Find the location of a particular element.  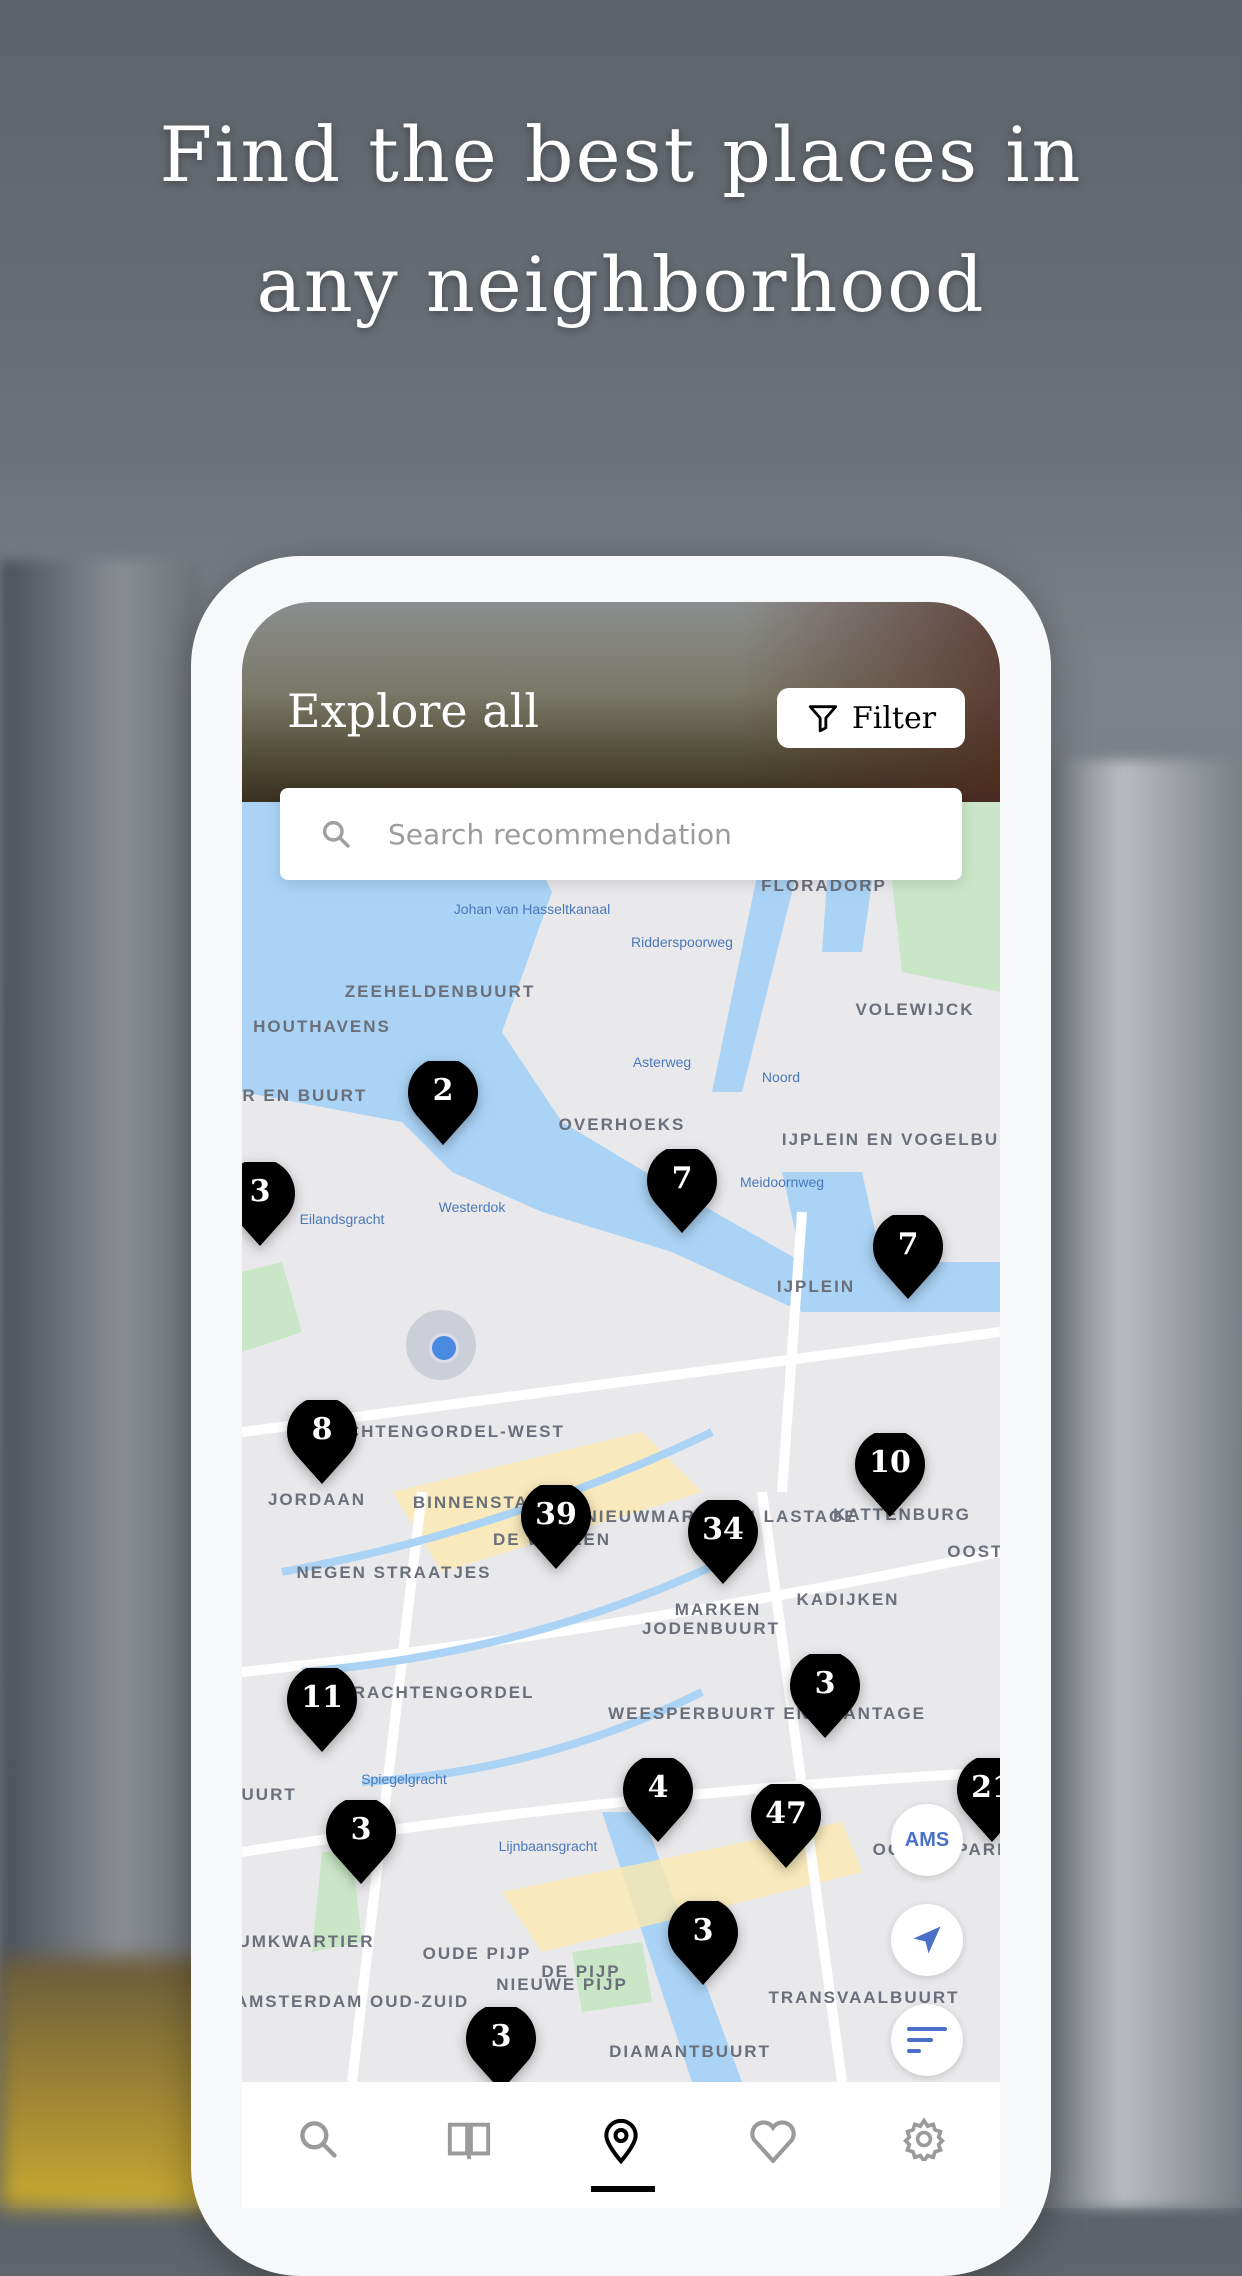

search-bar is located at coordinates (621, 834).